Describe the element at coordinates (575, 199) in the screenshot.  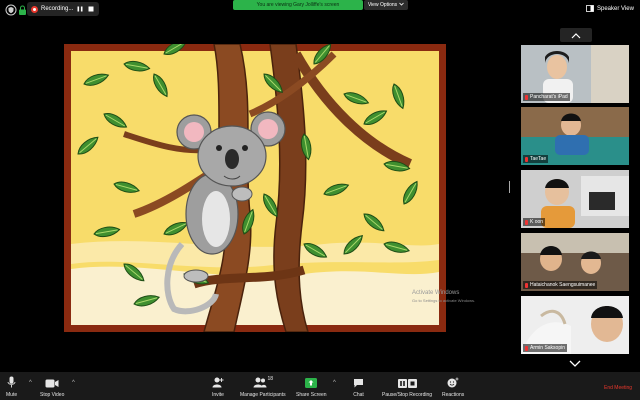
I see `participant-tile-3: K oon` at that location.